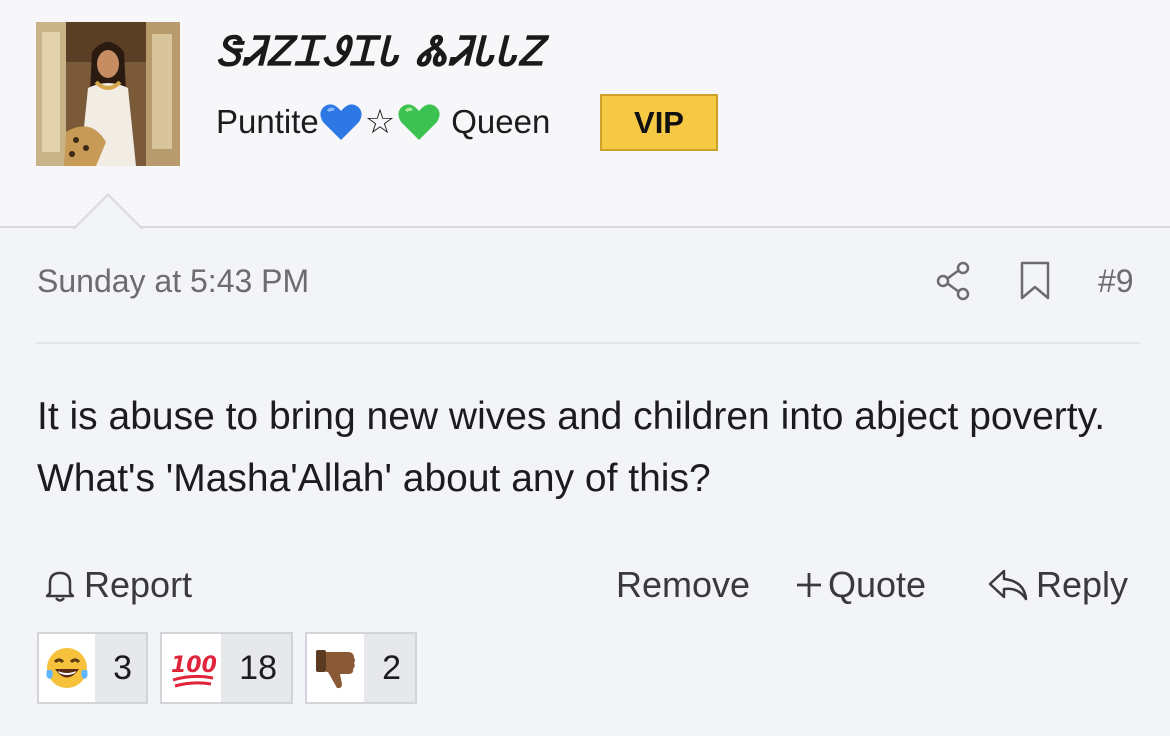 This screenshot has width=1170, height=736. What do you see at coordinates (108, 211) in the screenshot?
I see `header-pointer` at bounding box center [108, 211].